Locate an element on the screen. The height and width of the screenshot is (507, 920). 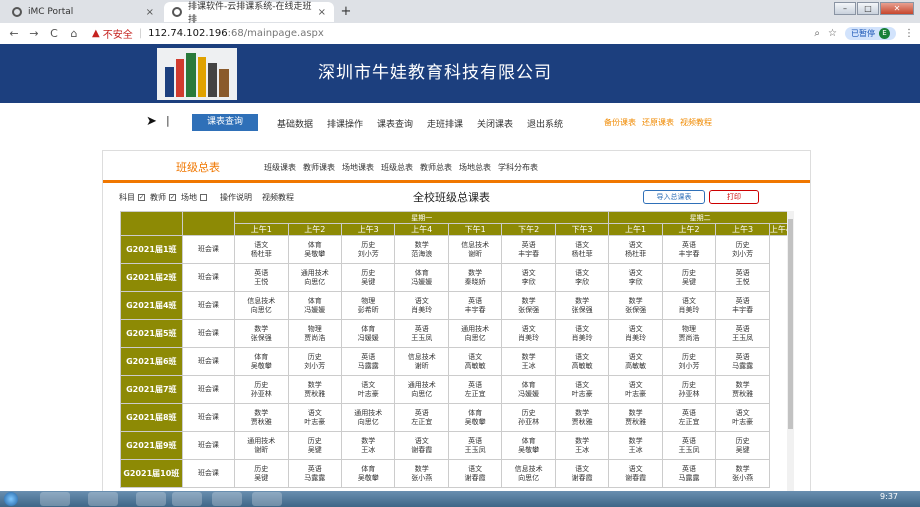
filter-subject-checkbox: ✓ is located at coordinates (141, 197).